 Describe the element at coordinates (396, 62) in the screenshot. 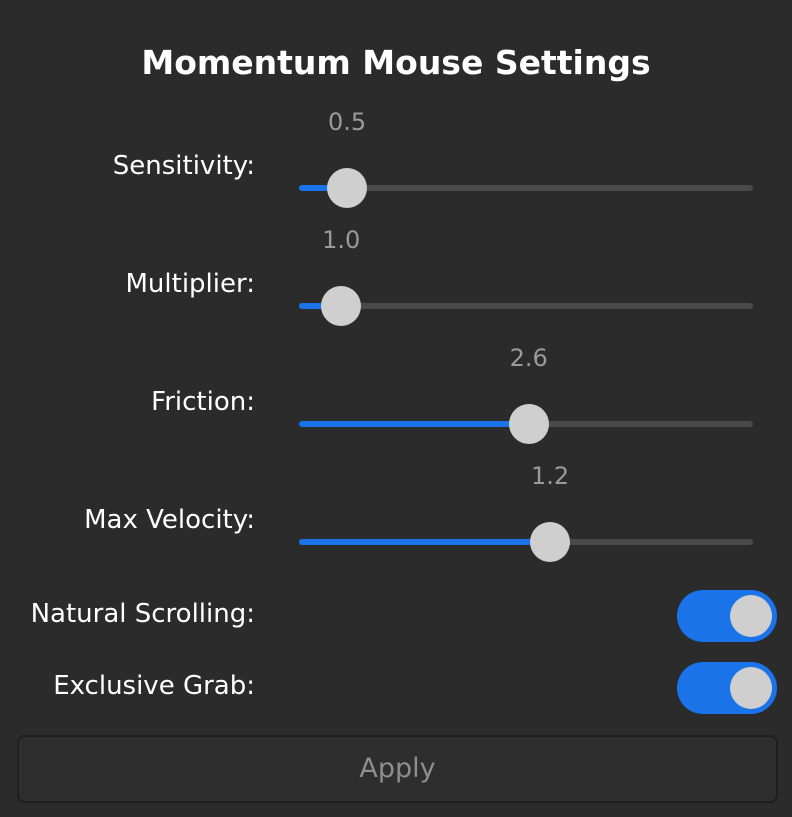

I see `window-title: Momentum Mouse Settings` at that location.